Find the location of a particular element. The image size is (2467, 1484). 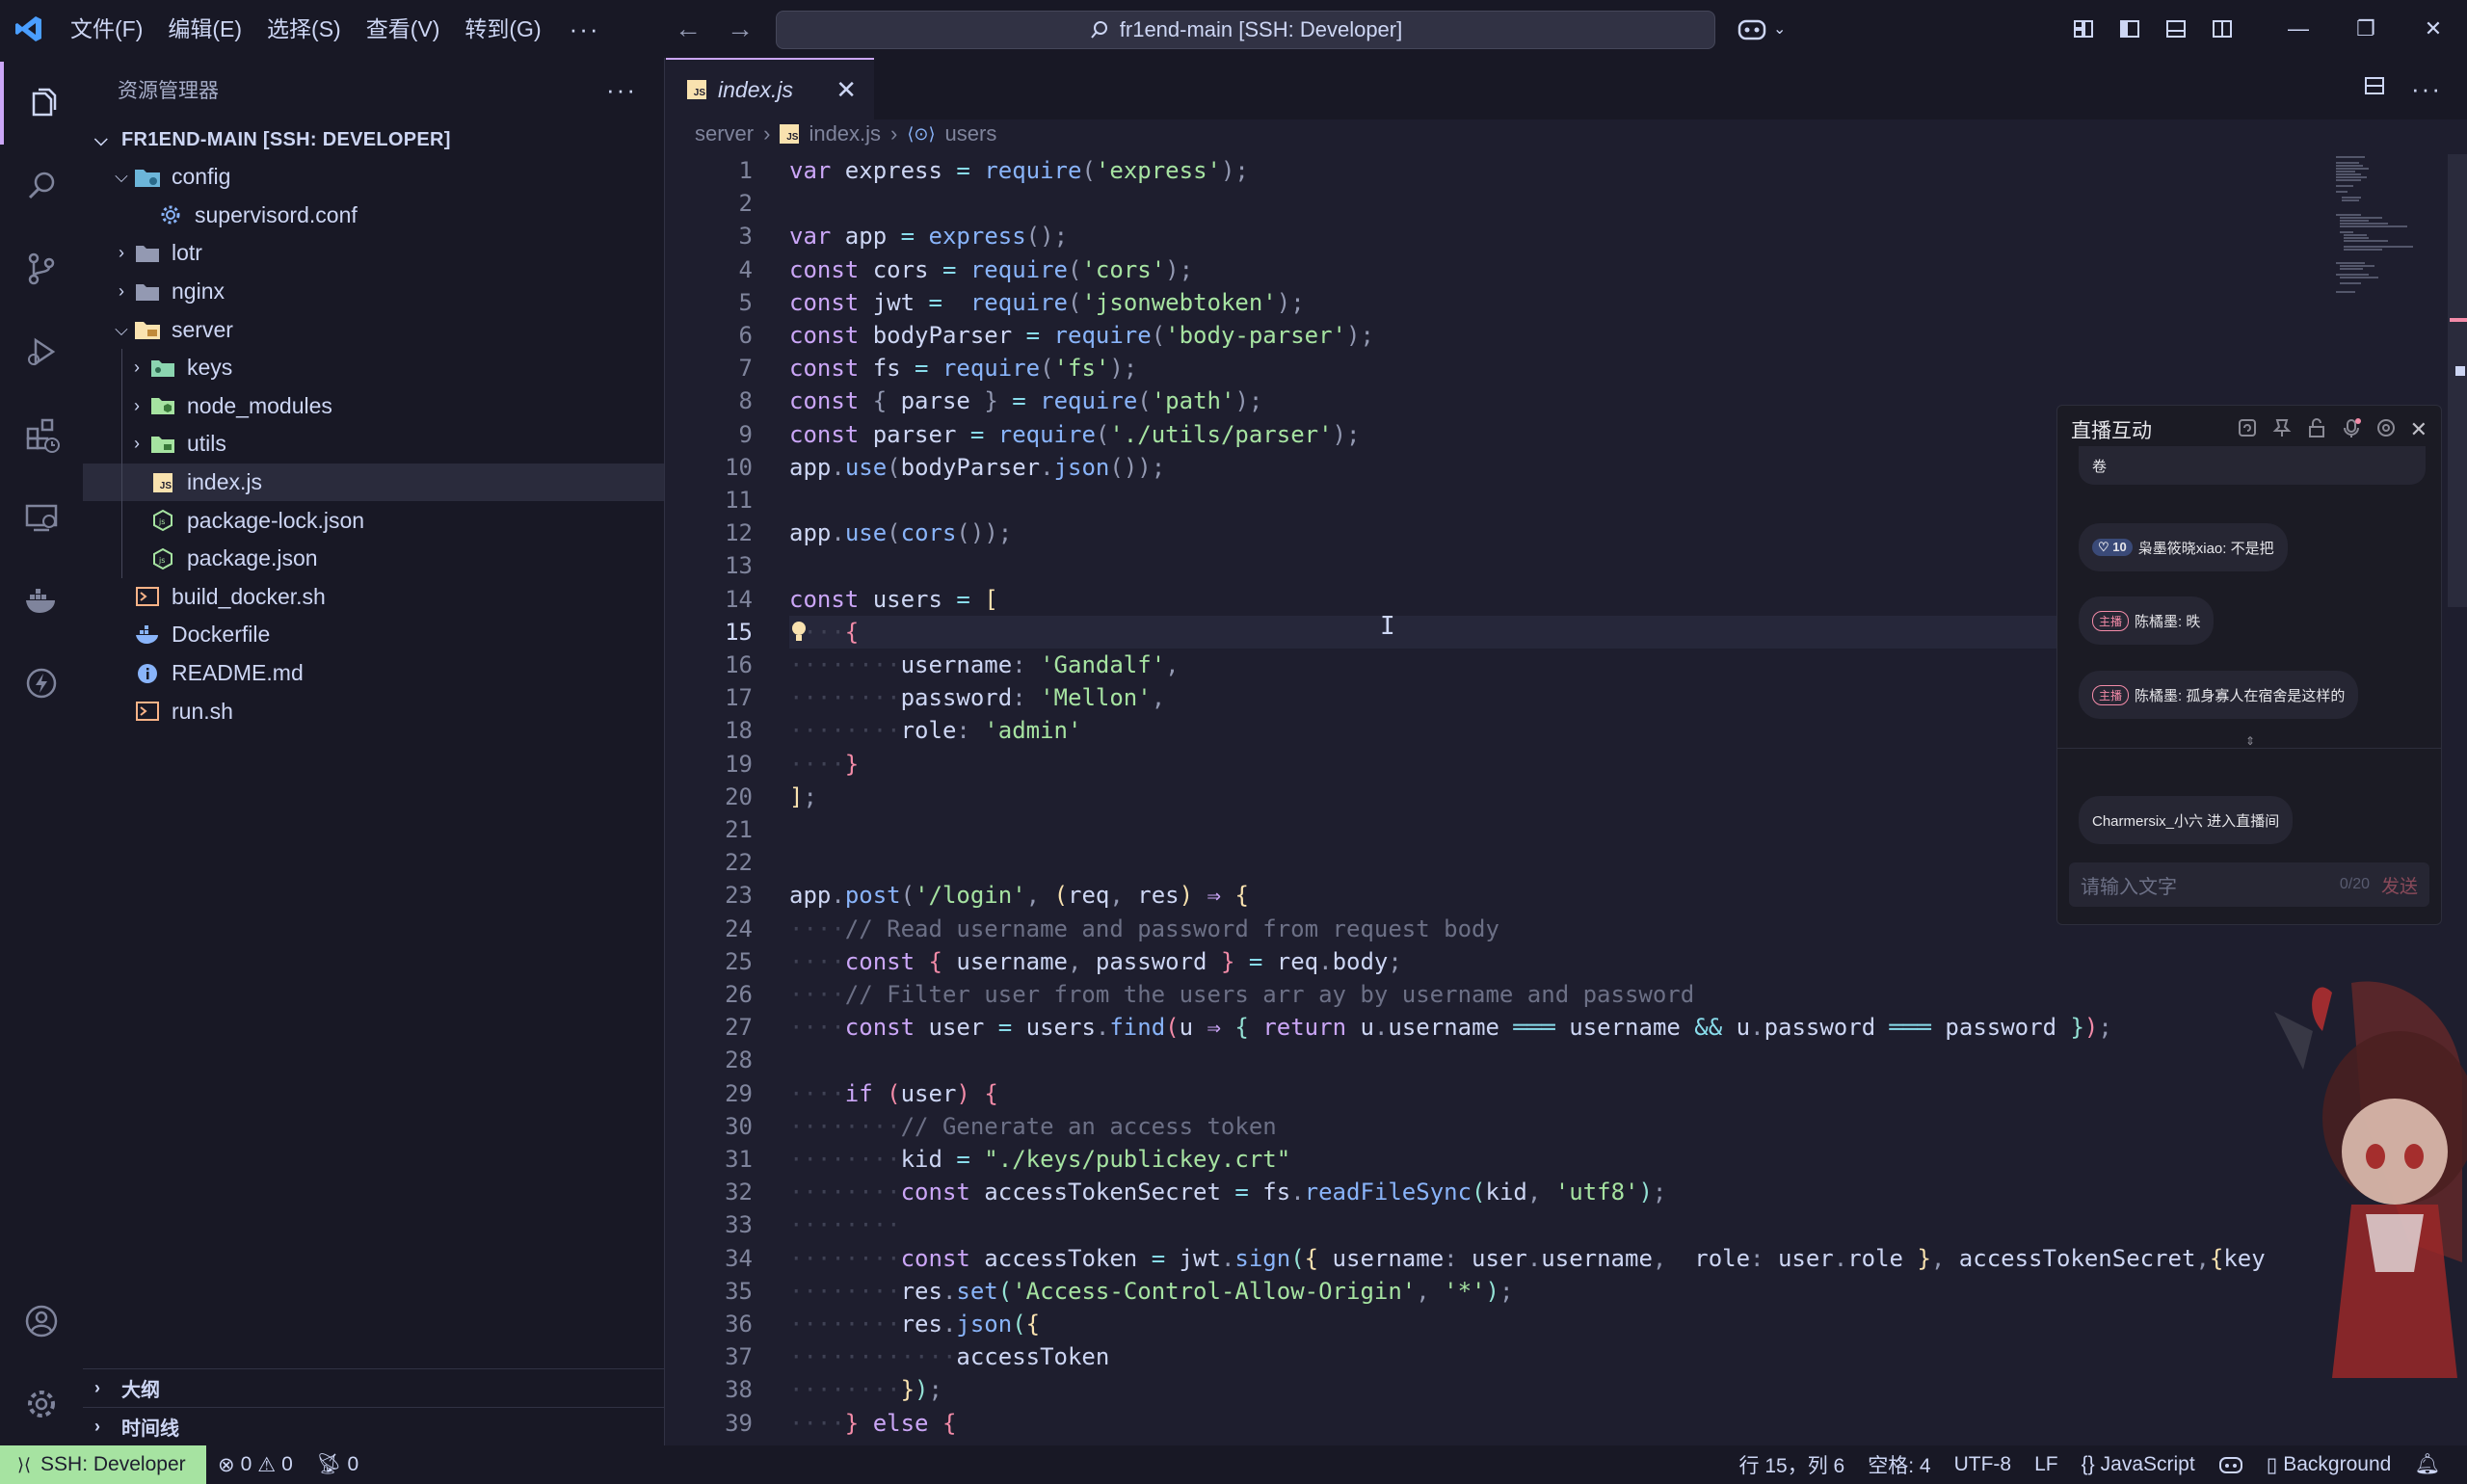

tree-item-label: run.sh is located at coordinates (202, 711).